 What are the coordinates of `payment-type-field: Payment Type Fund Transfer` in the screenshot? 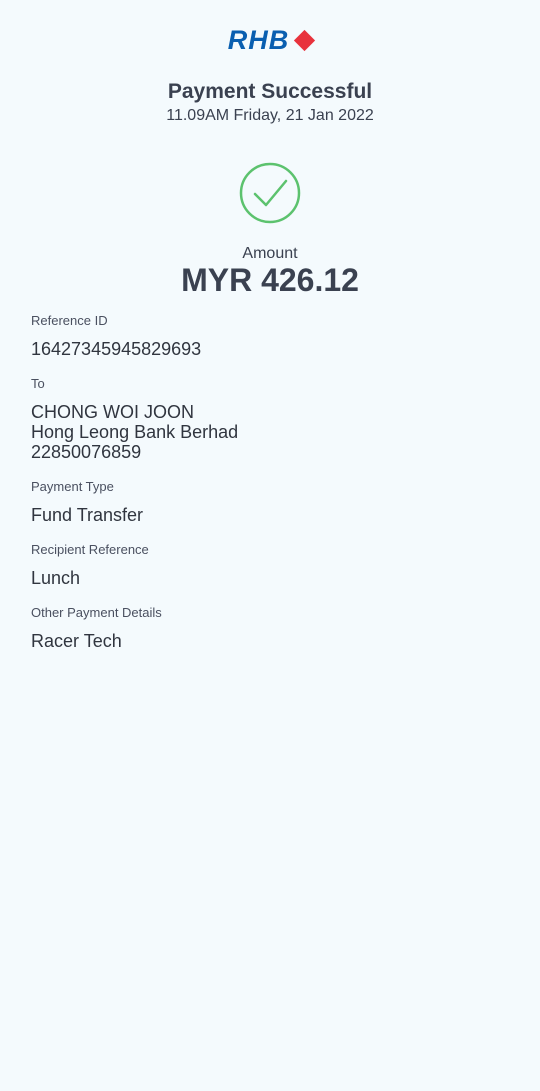 It's located at (271, 502).